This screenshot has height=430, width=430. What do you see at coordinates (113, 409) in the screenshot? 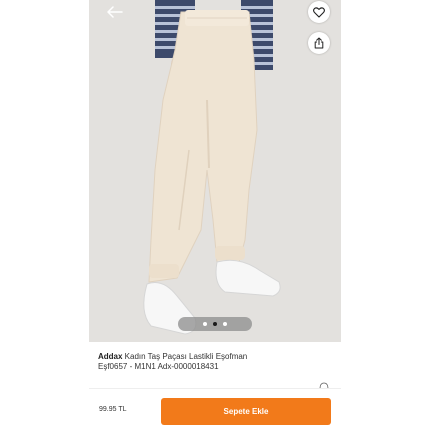
I see `price-label: 99.95 TL` at bounding box center [113, 409].